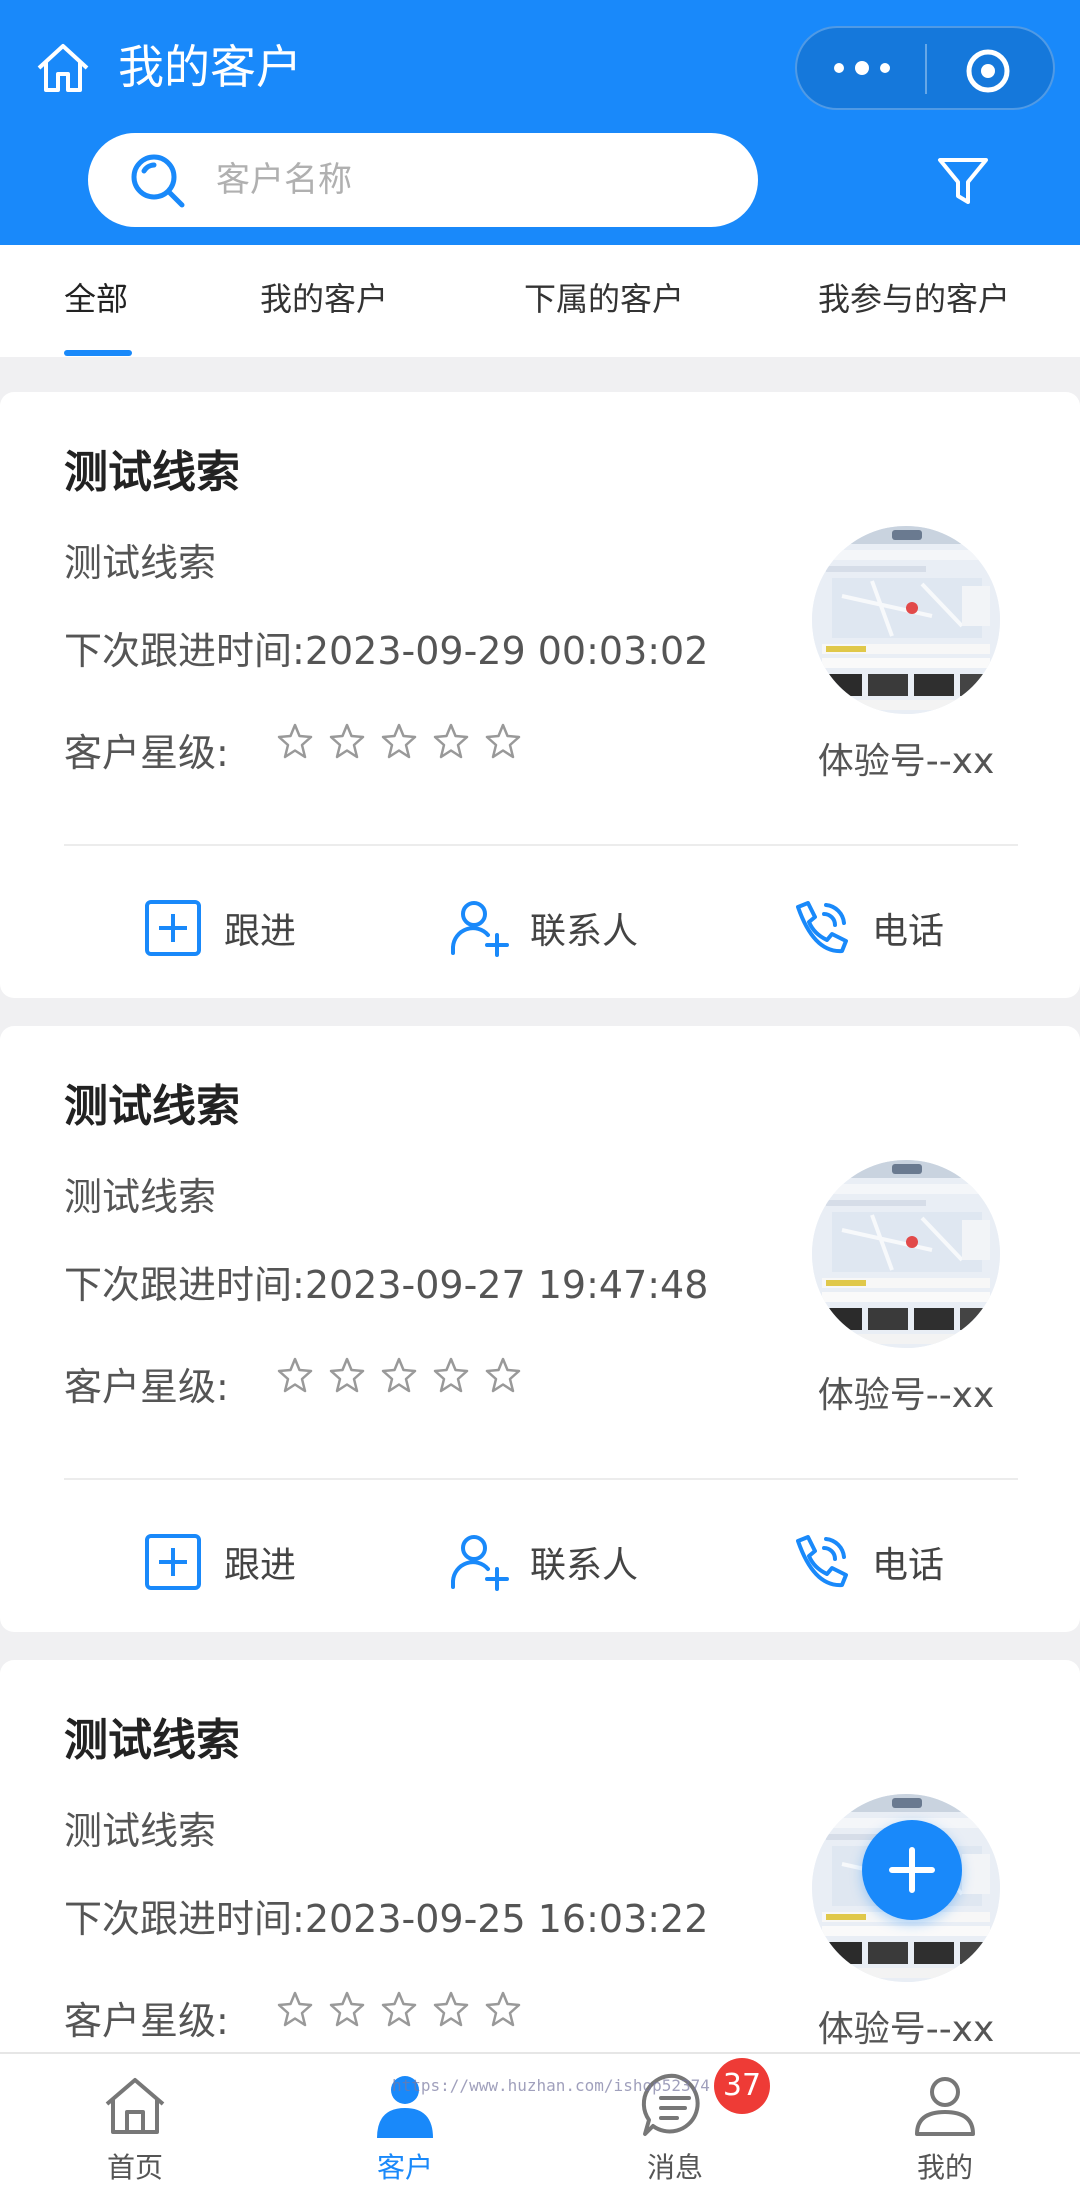 This screenshot has width=1080, height=2190. I want to click on tab-bar: 全部 我的客户 下属的客户 我参与的客户, so click(540, 301).